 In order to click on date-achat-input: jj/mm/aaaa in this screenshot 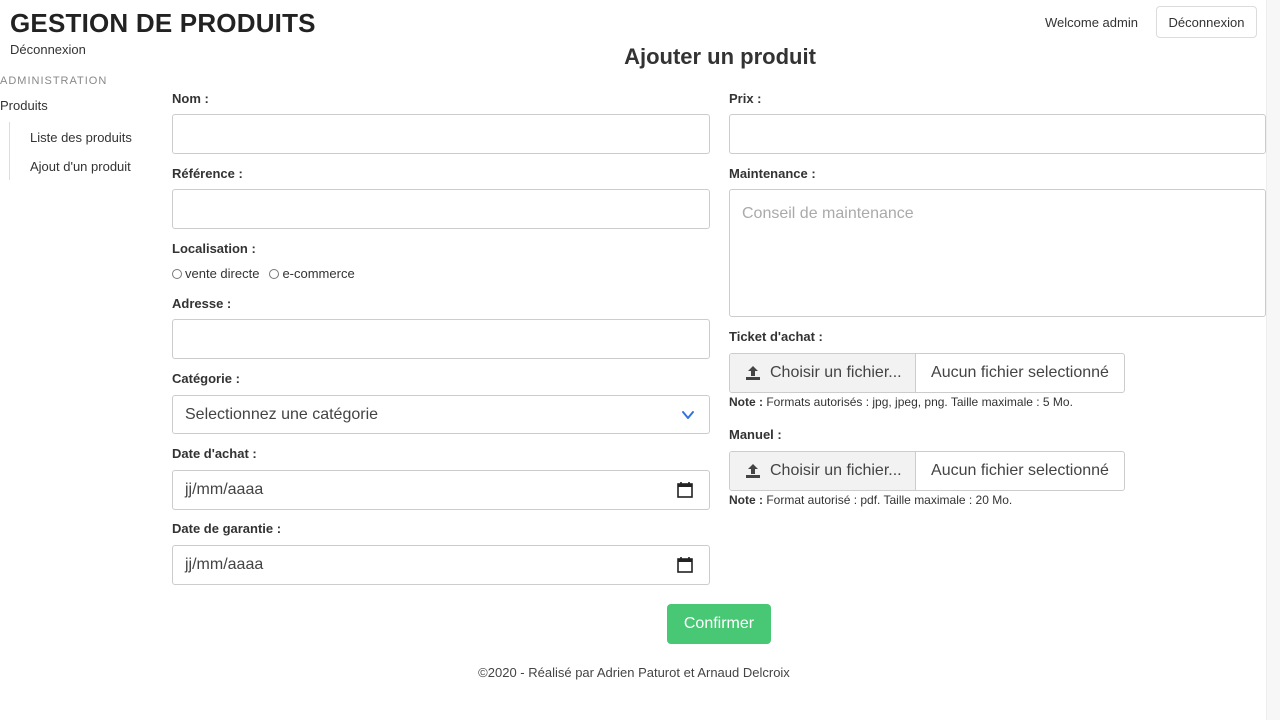, I will do `click(441, 490)`.